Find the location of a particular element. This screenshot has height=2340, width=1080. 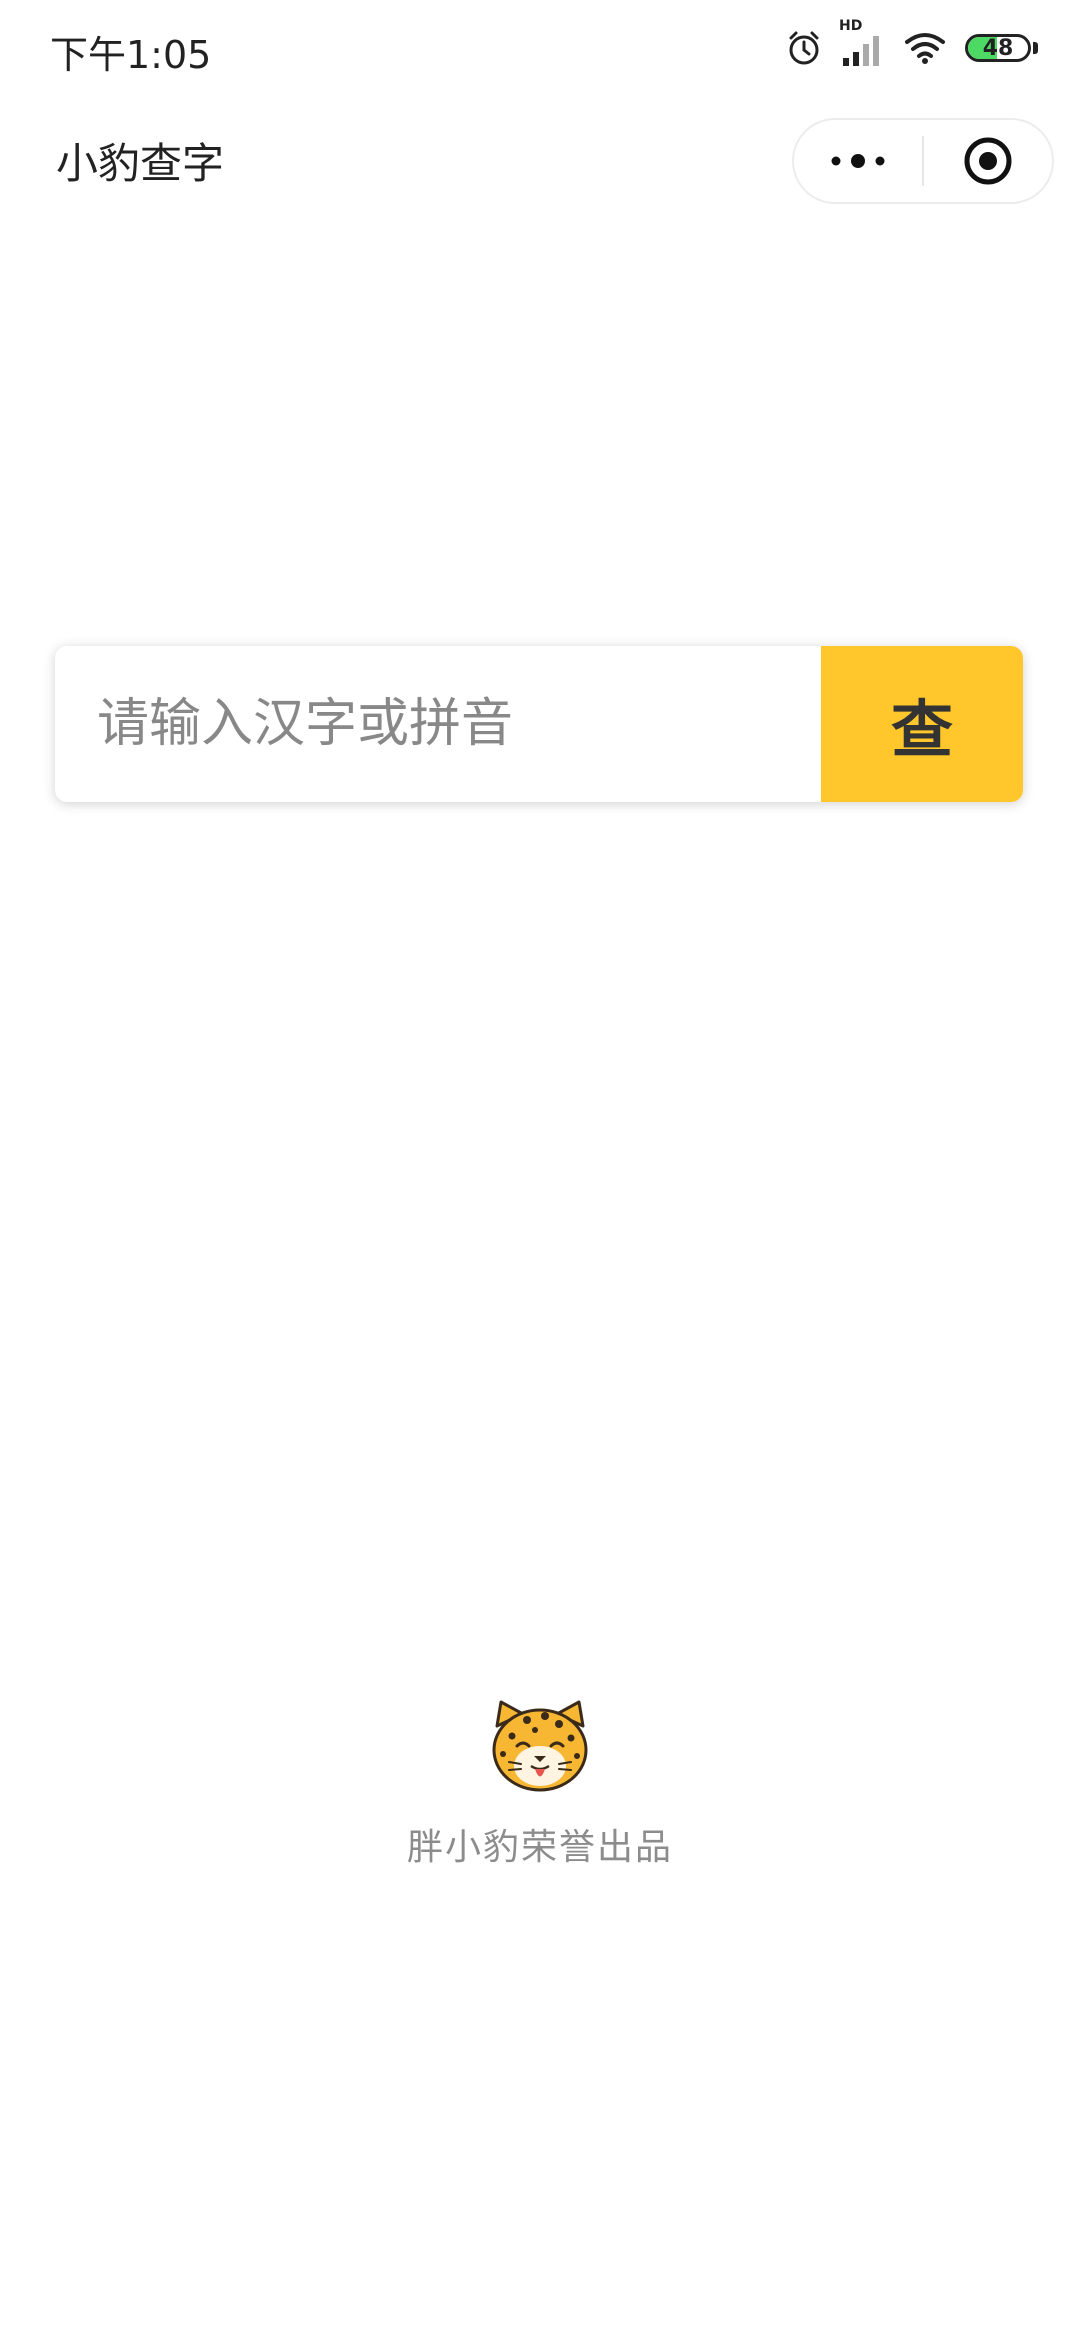

battery-text: 48 is located at coordinates (998, 48).